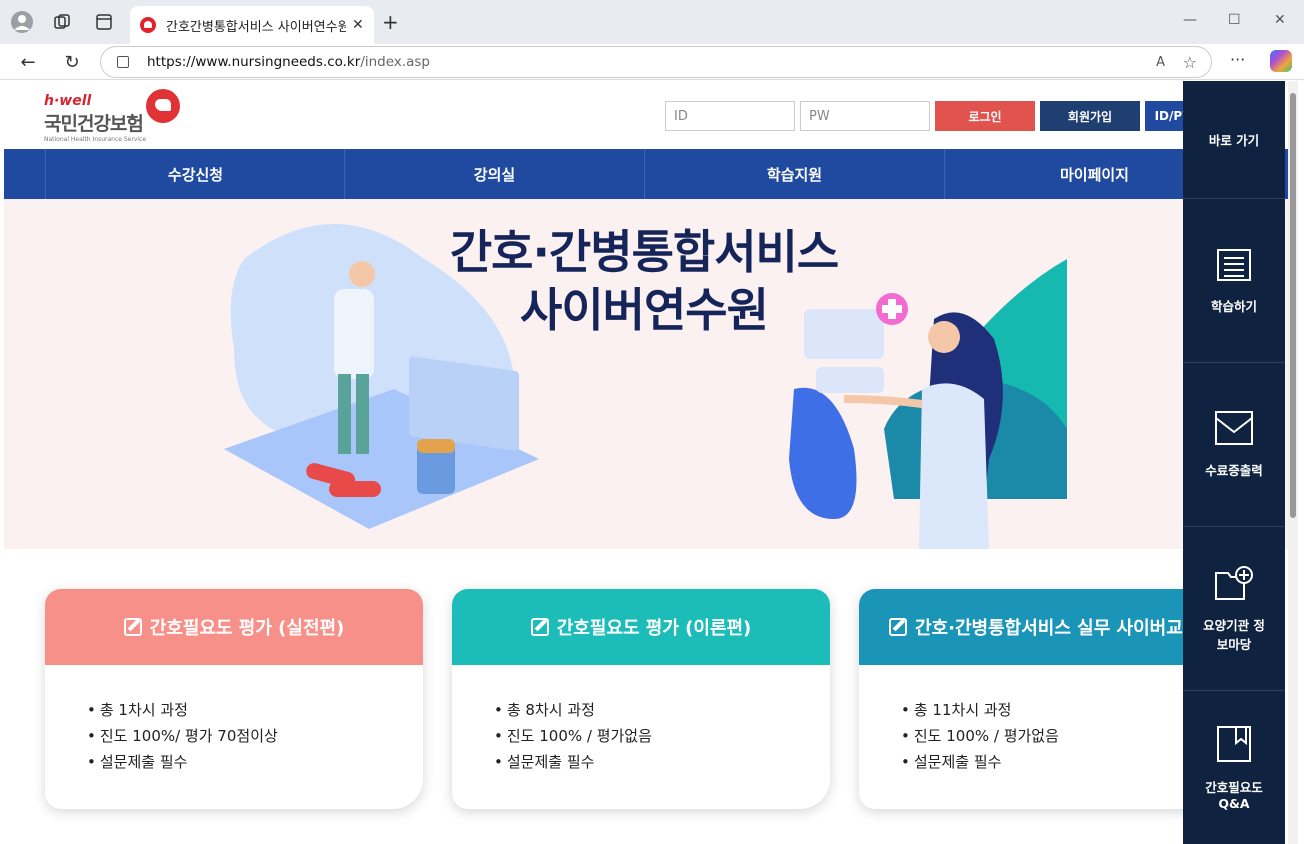 The image size is (1304, 844). Describe the element at coordinates (1234, 20) in the screenshot. I see `maximize-icon: ☐` at that location.